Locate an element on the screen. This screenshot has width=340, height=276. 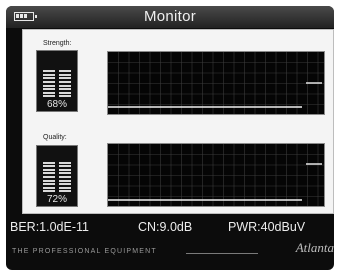
title-bar: Monitor is located at coordinates (170, 17).